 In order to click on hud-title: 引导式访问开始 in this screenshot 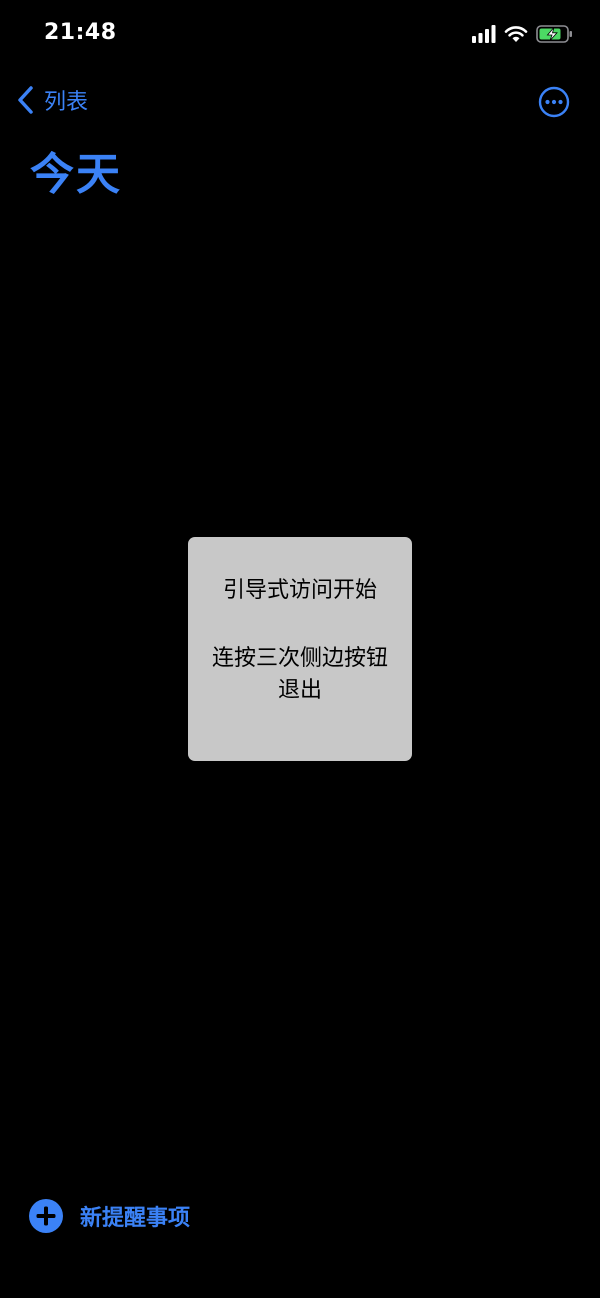, I will do `click(299, 590)`.